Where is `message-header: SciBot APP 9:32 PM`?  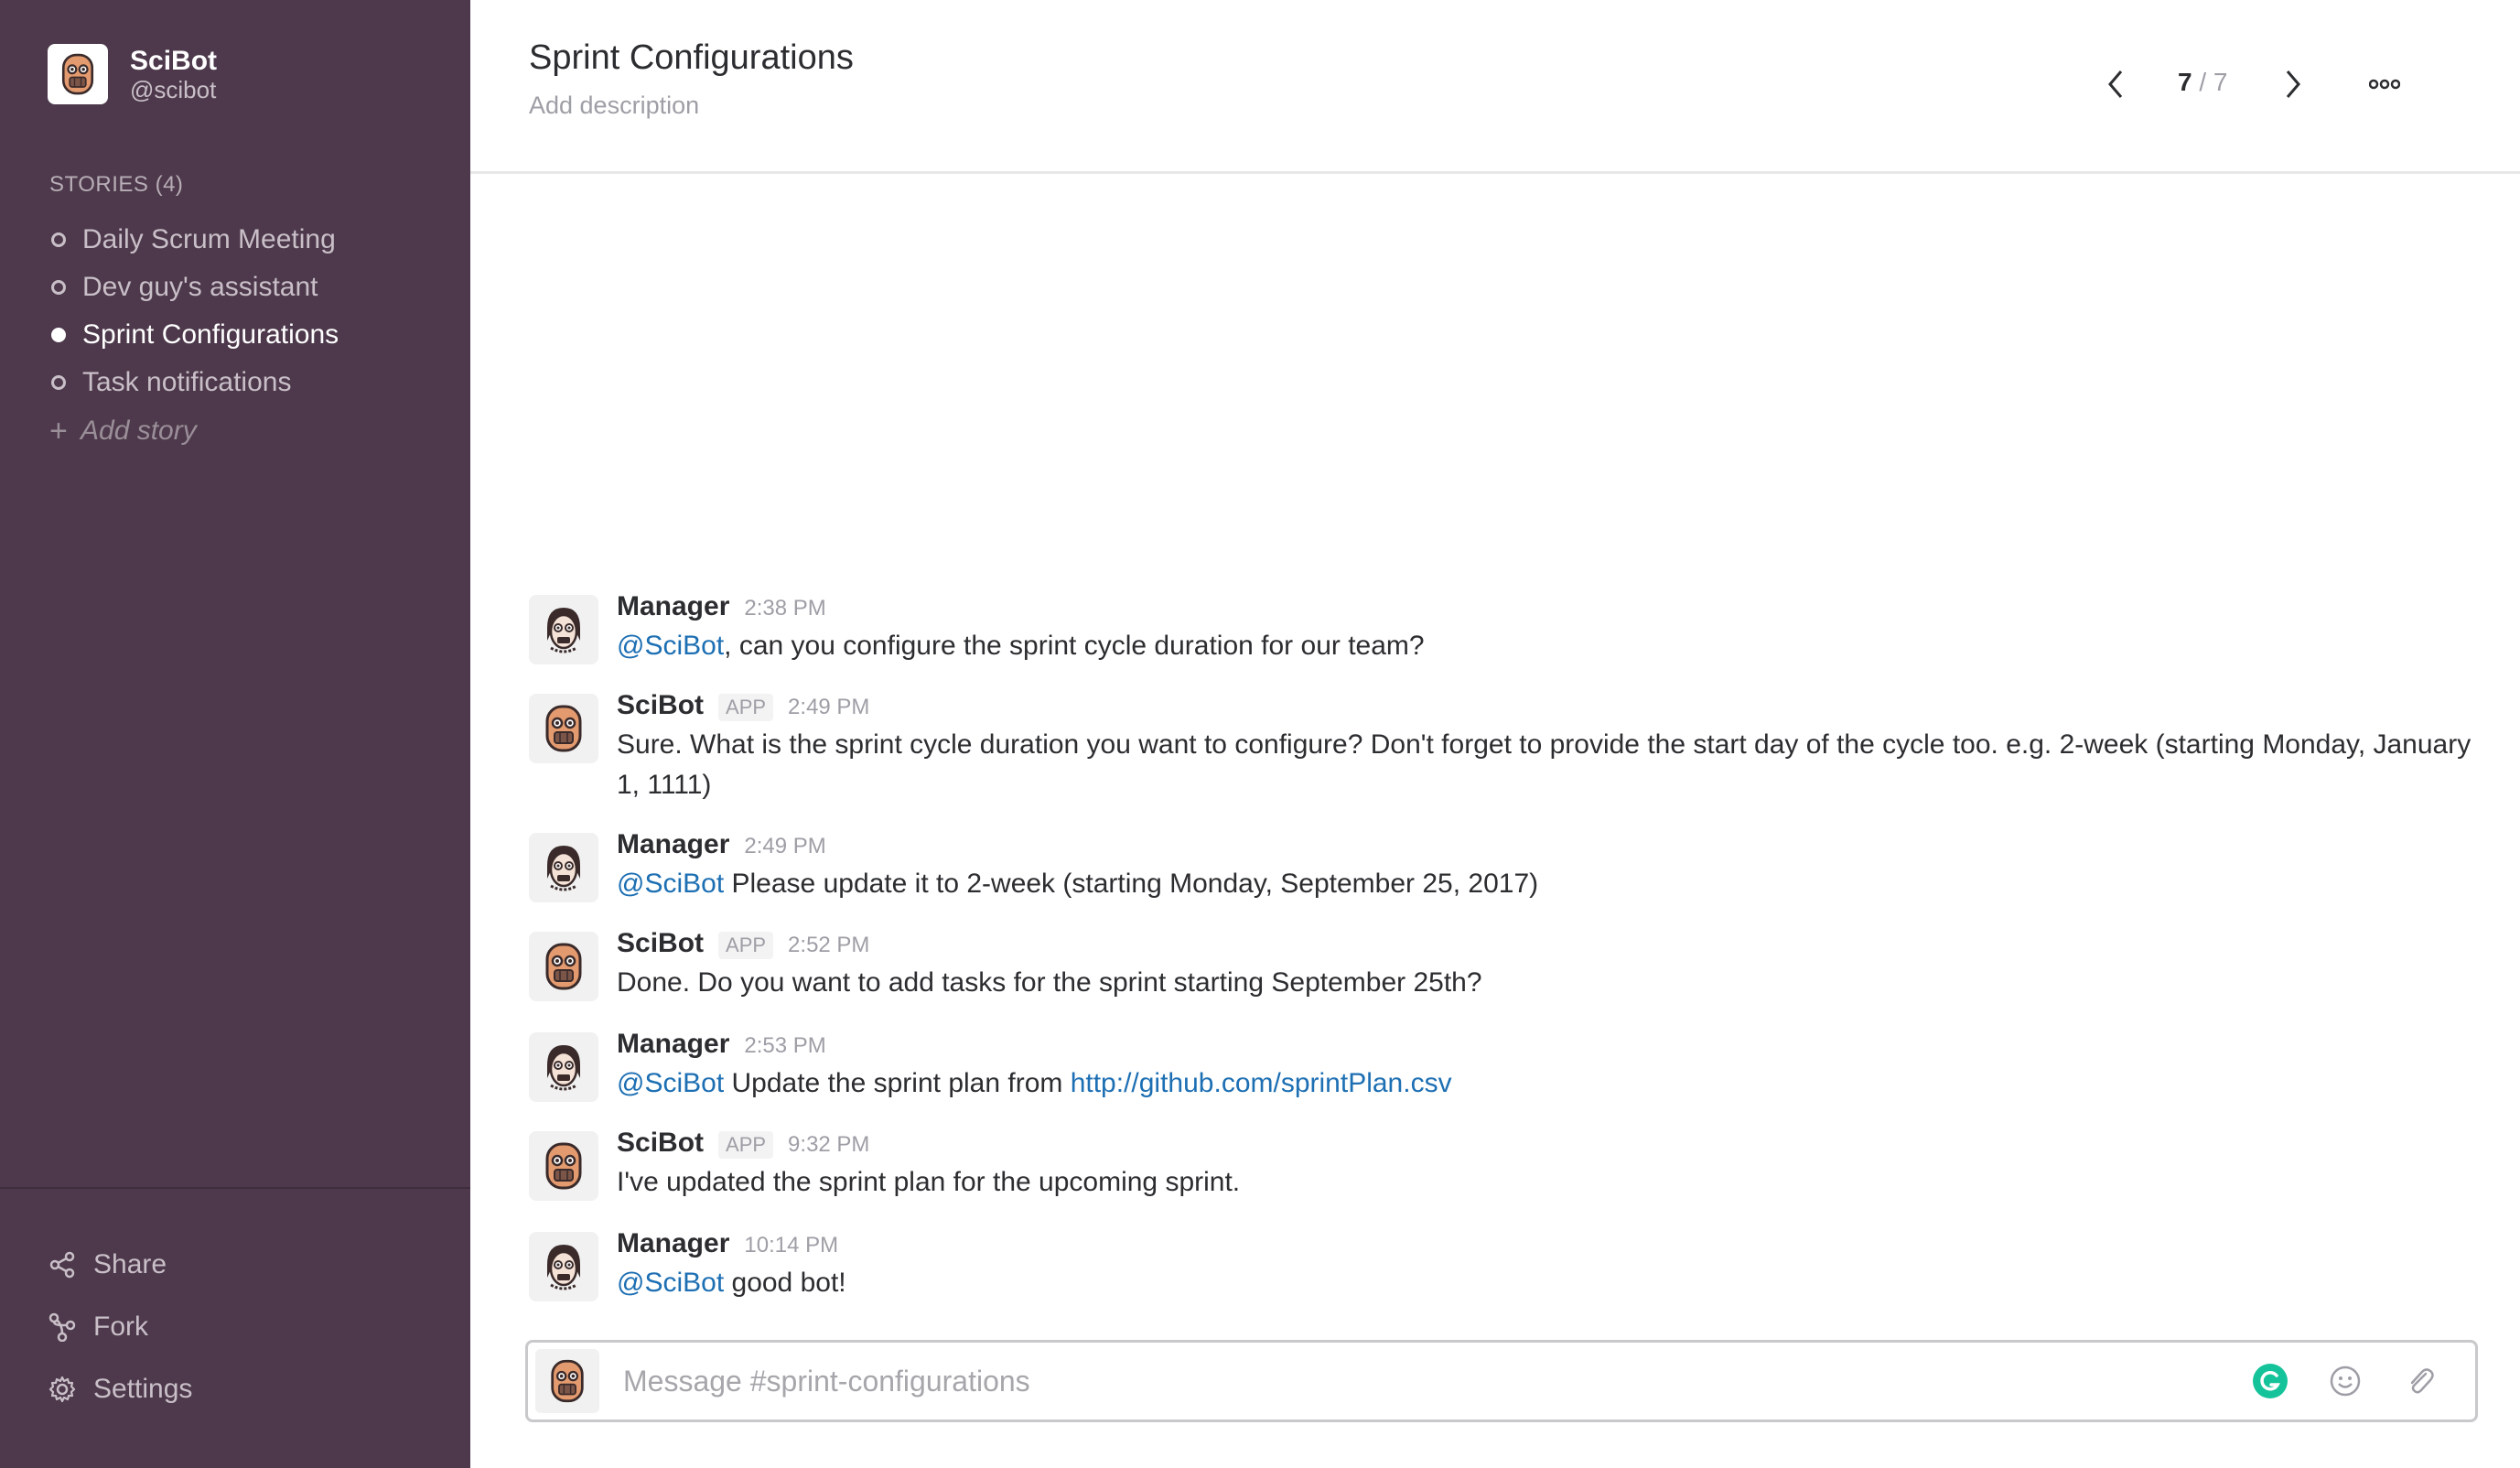 message-header: SciBot APP 9:32 PM is located at coordinates (1561, 1142).